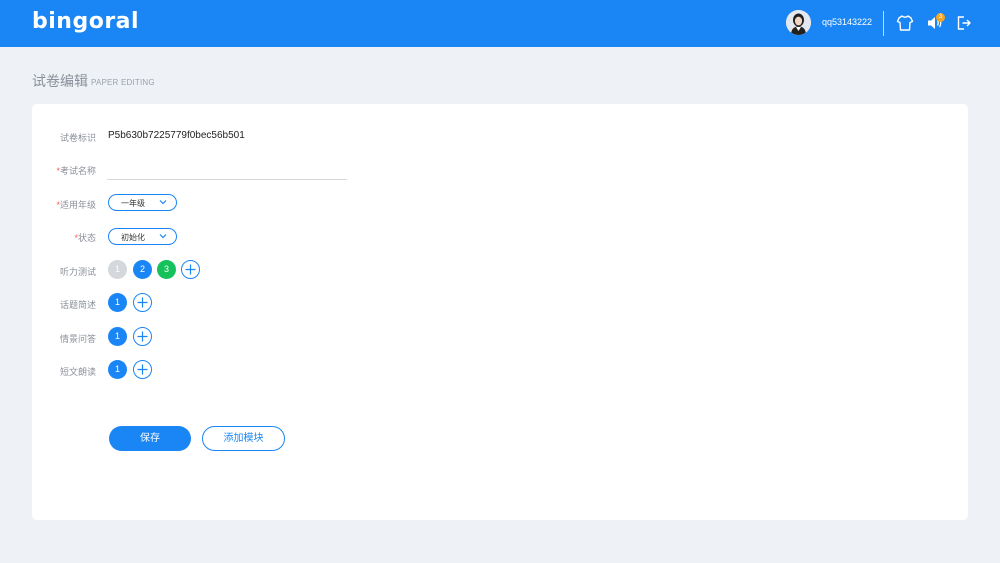  What do you see at coordinates (117, 369) in the screenshot?
I see `reading-item-1: 1` at bounding box center [117, 369].